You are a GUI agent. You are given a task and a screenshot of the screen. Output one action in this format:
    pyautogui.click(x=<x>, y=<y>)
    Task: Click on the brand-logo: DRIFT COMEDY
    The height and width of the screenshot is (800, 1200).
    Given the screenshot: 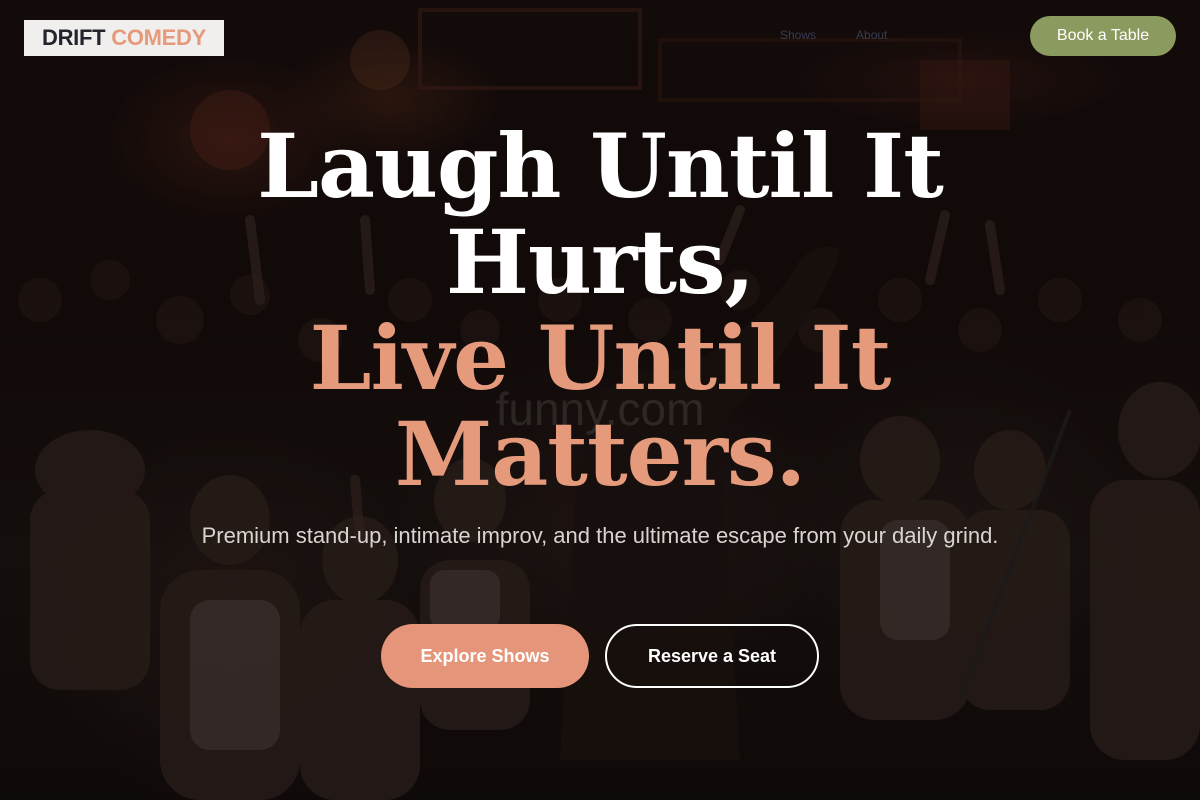 What is the action you would take?
    pyautogui.click(x=124, y=38)
    